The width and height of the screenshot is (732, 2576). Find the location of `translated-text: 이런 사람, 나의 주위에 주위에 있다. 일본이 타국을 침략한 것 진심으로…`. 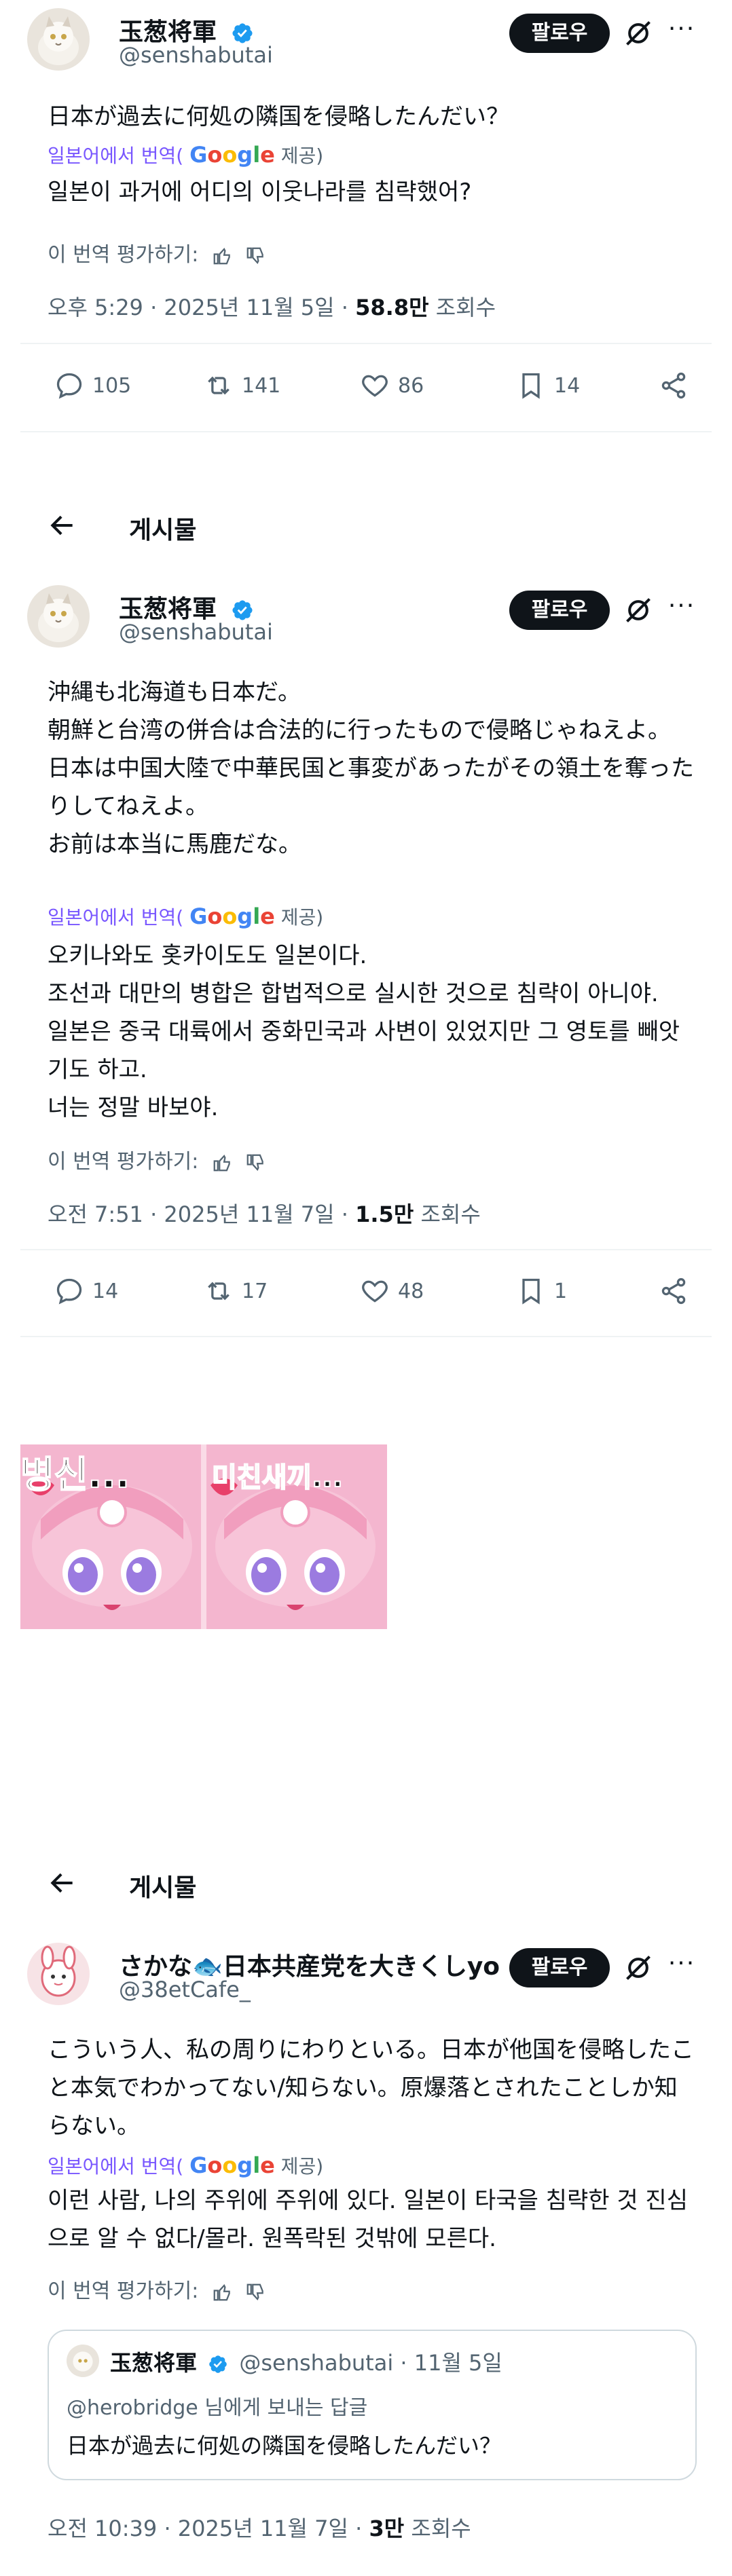

translated-text: 이런 사람, 나의 주위에 주위에 있다. 일본이 타국을 침략한 것 진심으로… is located at coordinates (368, 2220).